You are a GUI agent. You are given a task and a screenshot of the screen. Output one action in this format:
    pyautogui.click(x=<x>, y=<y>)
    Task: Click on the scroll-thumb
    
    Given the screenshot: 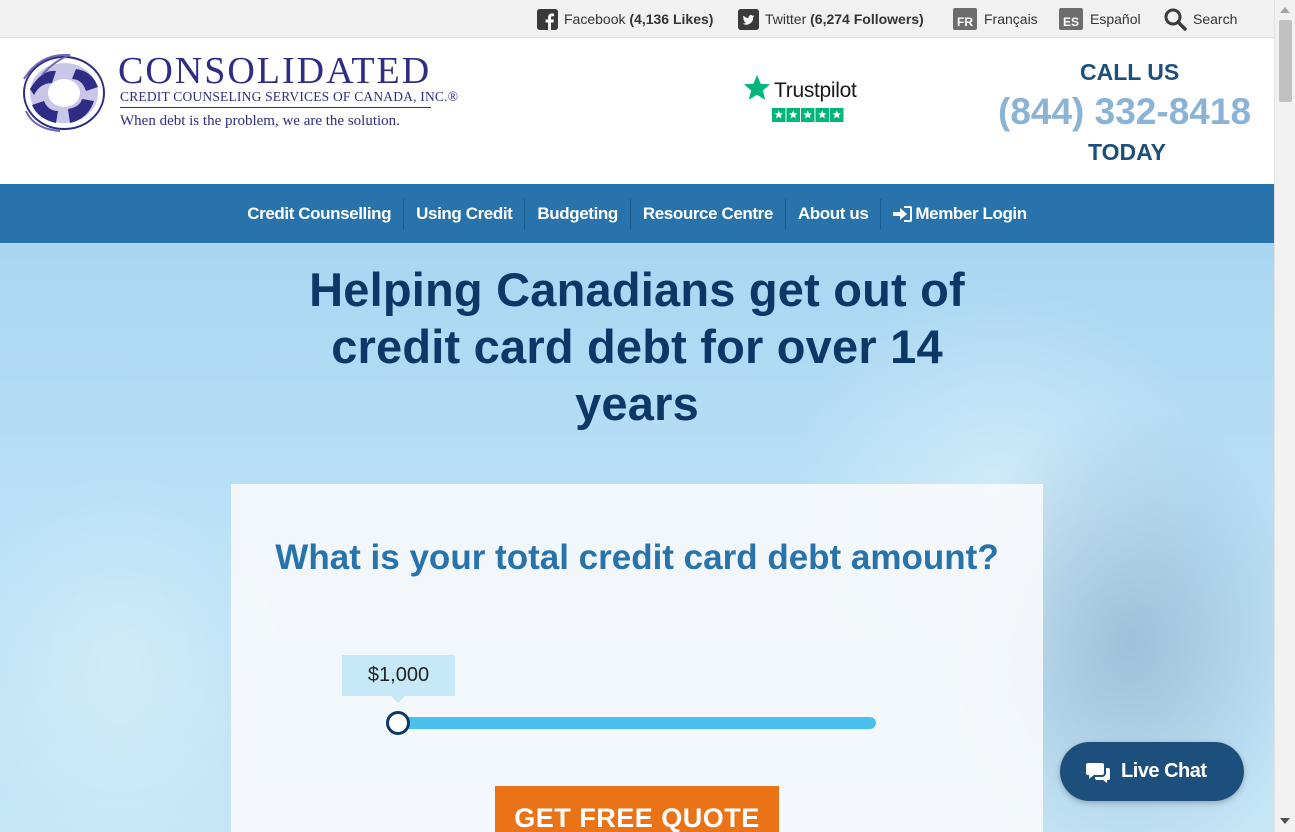 What is the action you would take?
    pyautogui.click(x=1285, y=61)
    